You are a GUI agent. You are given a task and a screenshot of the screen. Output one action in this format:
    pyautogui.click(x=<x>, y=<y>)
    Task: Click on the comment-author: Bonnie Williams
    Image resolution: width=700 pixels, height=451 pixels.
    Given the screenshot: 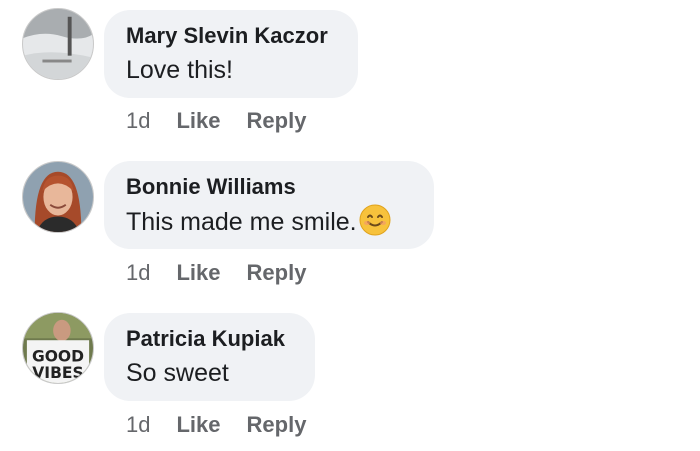 What is the action you would take?
    pyautogui.click(x=269, y=187)
    